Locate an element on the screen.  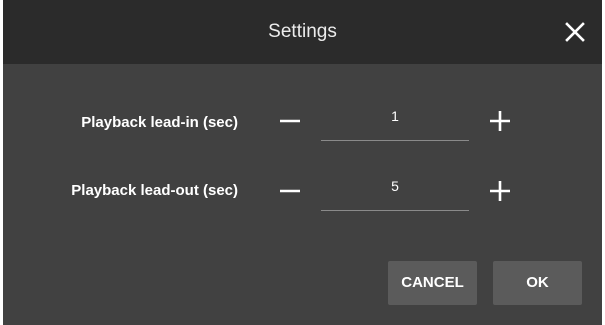
close-button is located at coordinates (575, 32).